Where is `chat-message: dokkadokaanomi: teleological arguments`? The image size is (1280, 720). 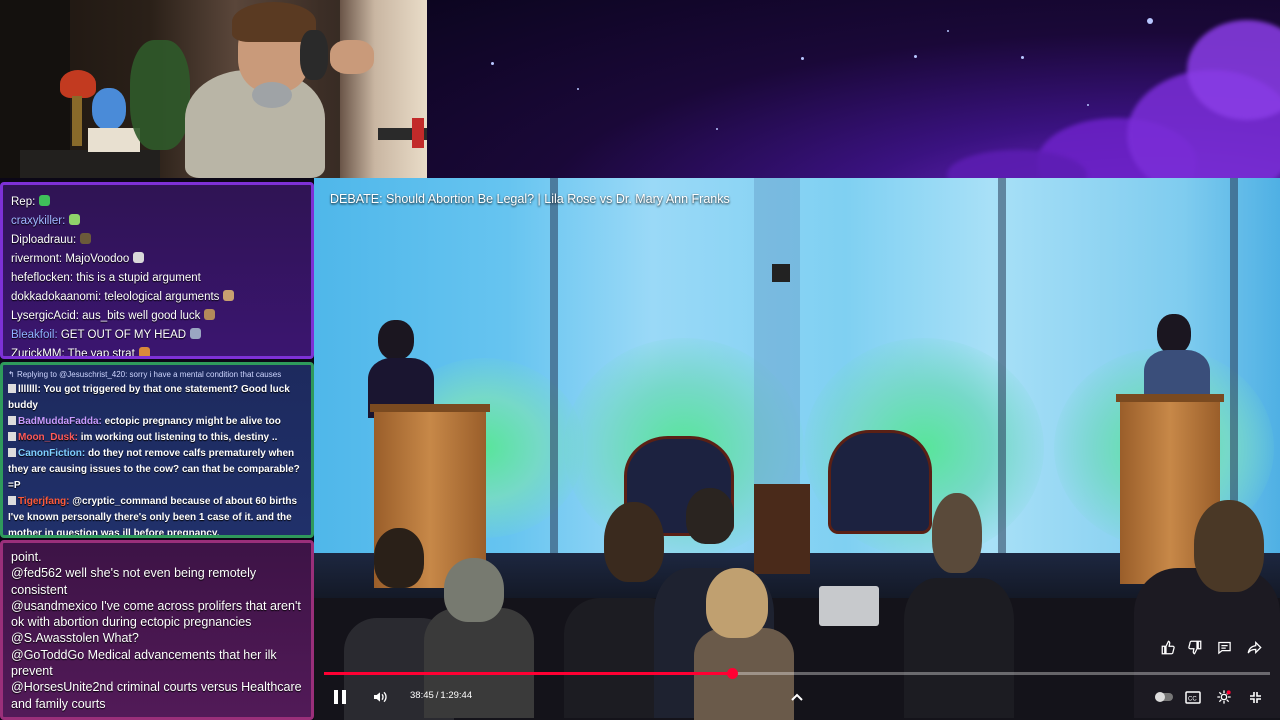 chat-message: dokkadokaanomi: teleological arguments is located at coordinates (157, 297).